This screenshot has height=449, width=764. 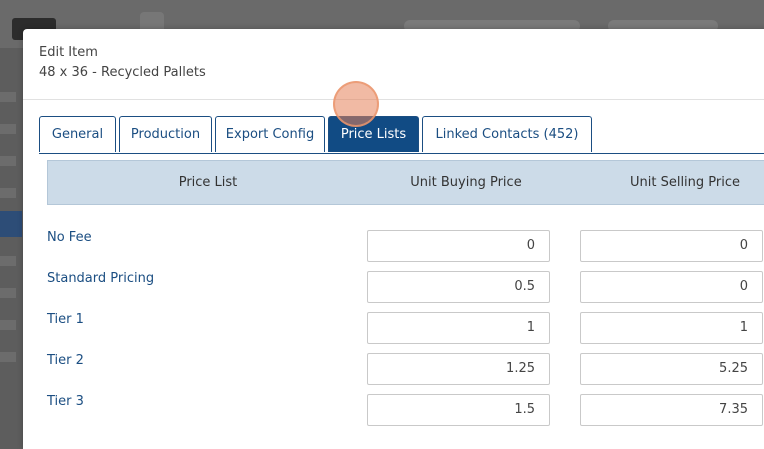 What do you see at coordinates (458, 287) in the screenshot?
I see `unit-buying-price-input: 0.5` at bounding box center [458, 287].